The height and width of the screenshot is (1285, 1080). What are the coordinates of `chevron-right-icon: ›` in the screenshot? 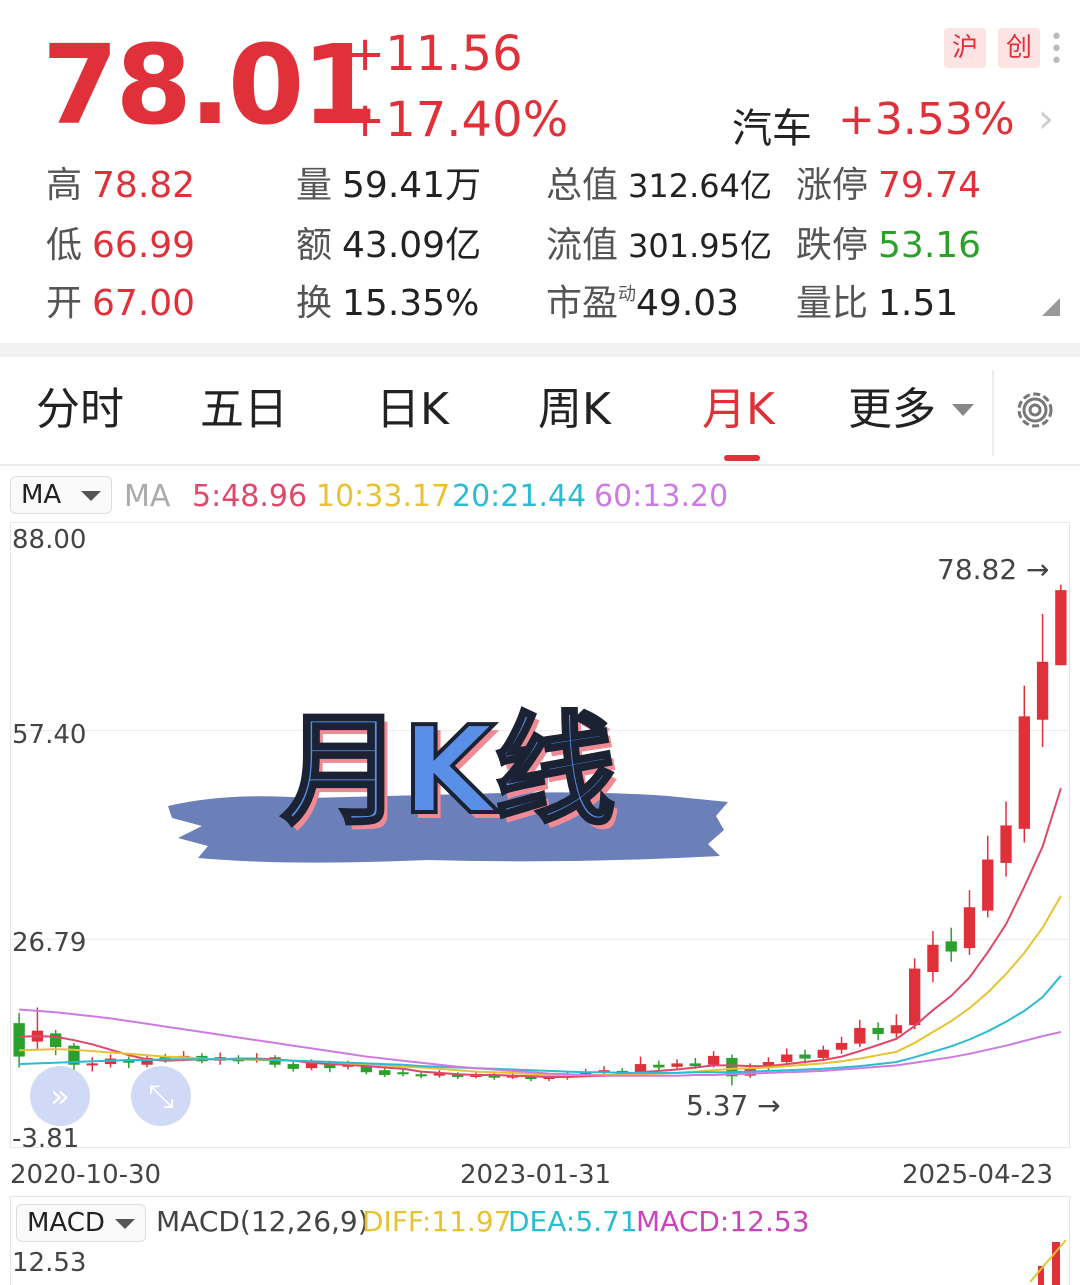 It's located at (1046, 119).